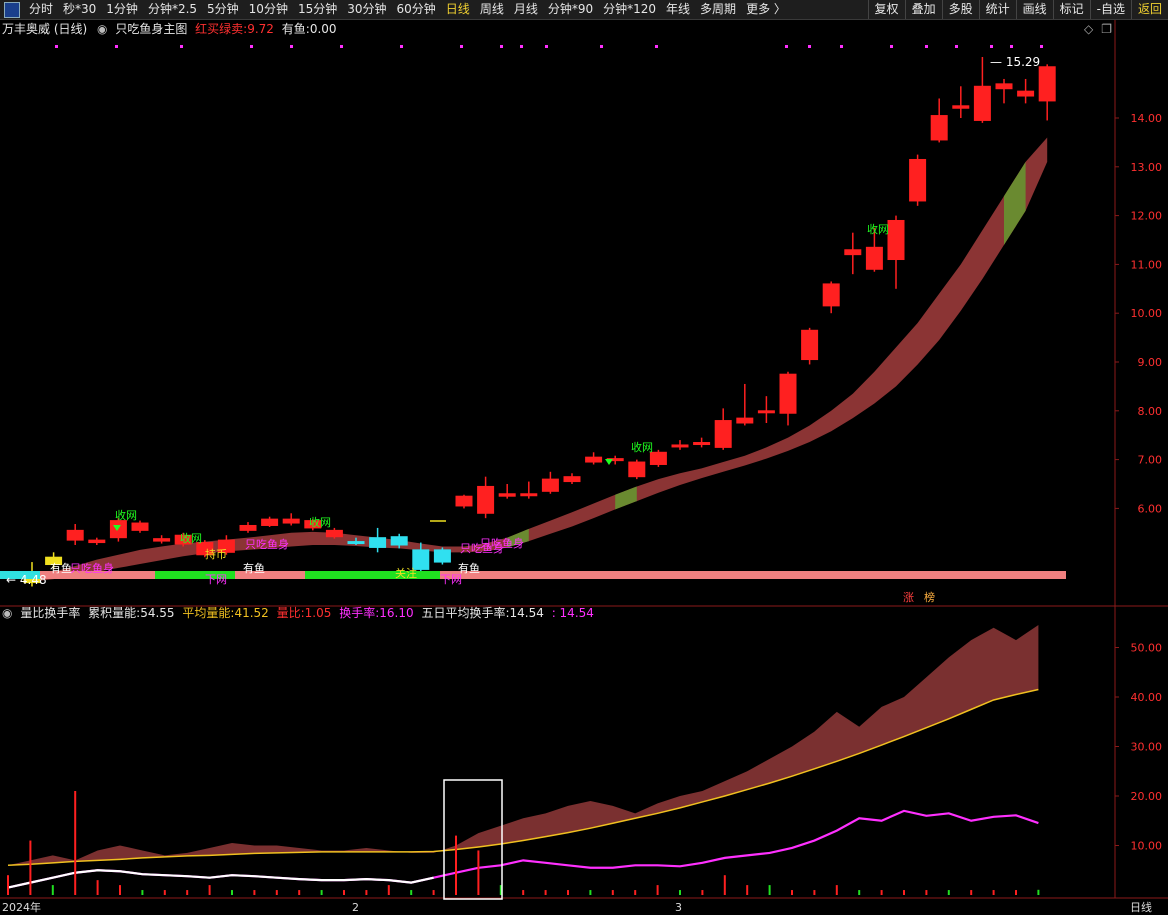 The height and width of the screenshot is (915, 1168). What do you see at coordinates (609, 462) in the screenshot?
I see `down-arrow-icon` at bounding box center [609, 462].